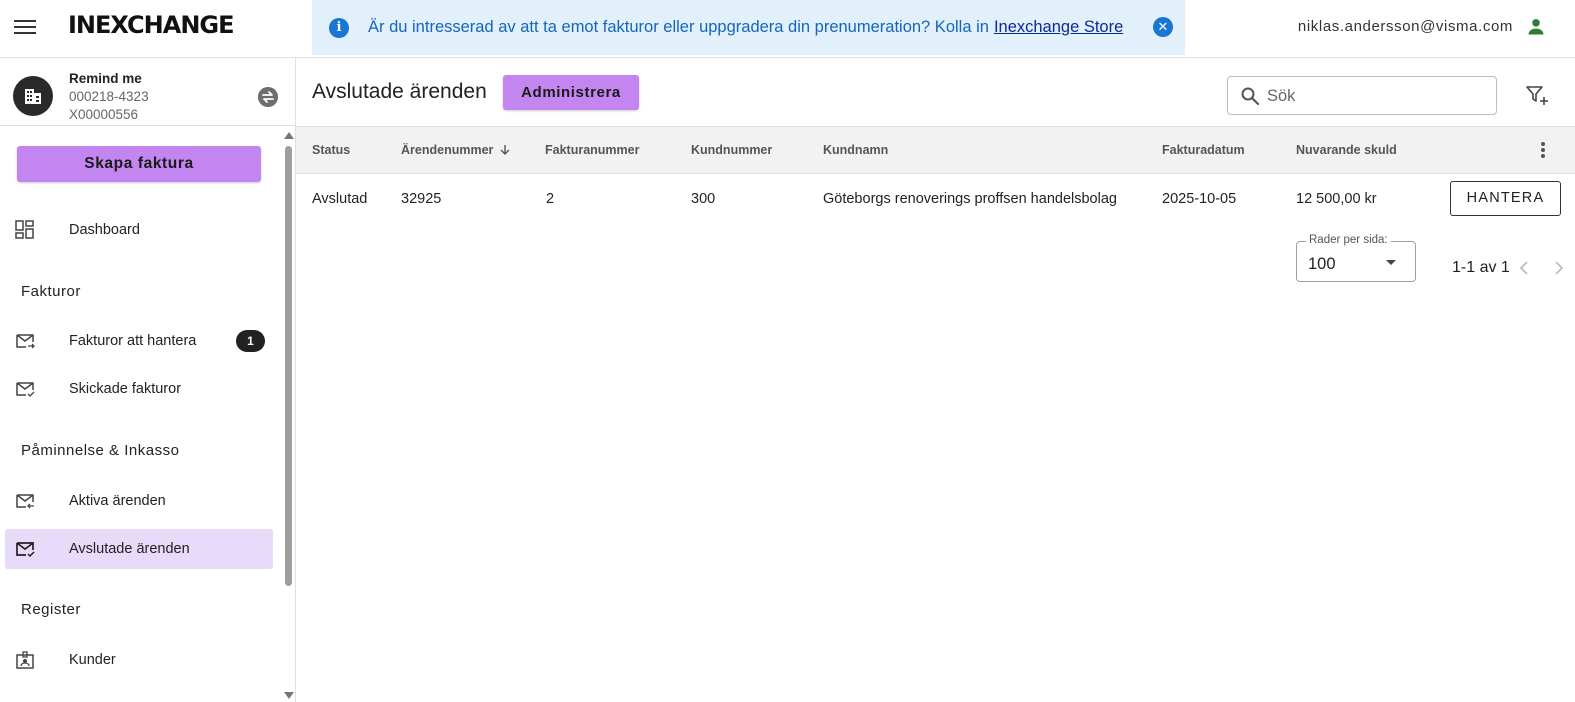  What do you see at coordinates (1336, 199) in the screenshot?
I see `cell-nuvarande-skuld: 12 500,00 kr` at bounding box center [1336, 199].